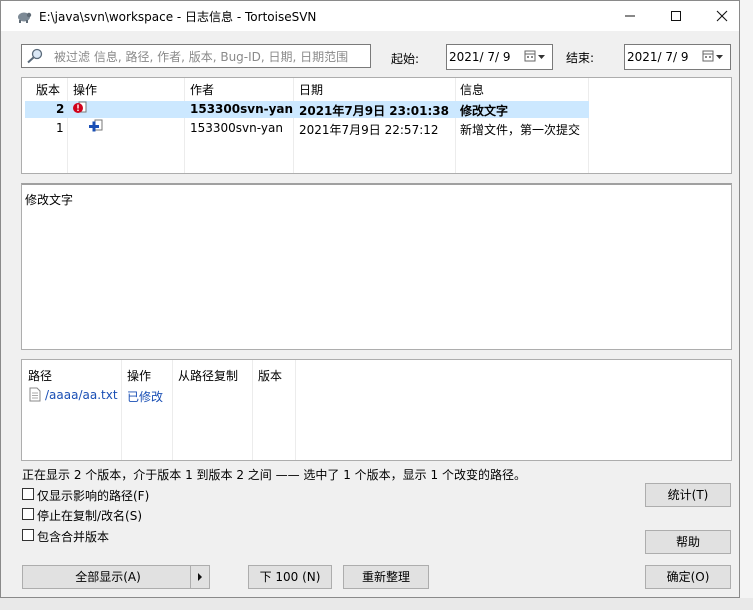 The height and width of the screenshot is (610, 753). I want to click on to-date-picker: 2021/ 7/ 9, so click(677, 57).